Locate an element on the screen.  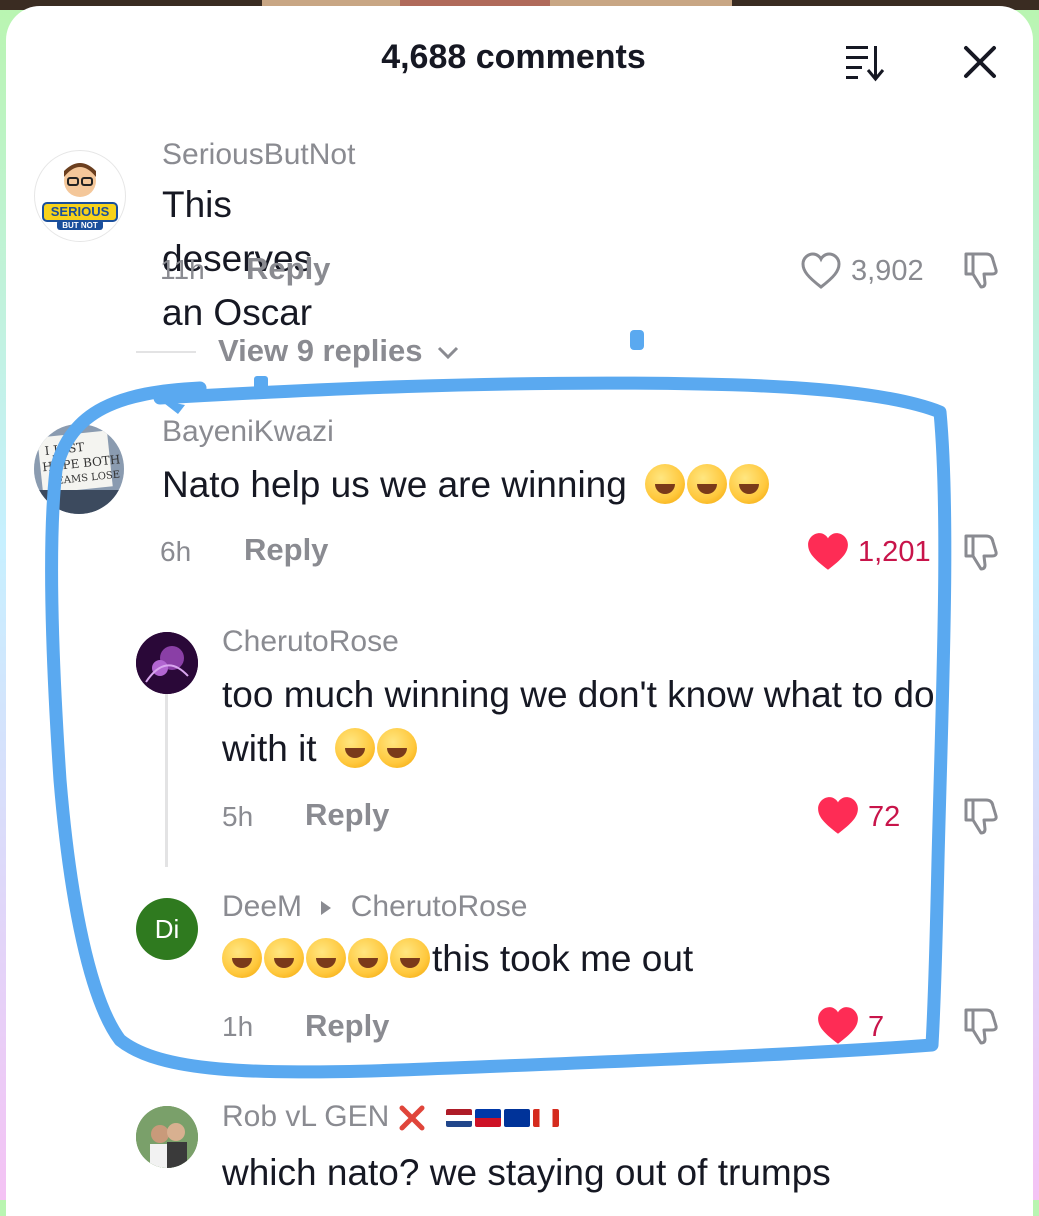
avatar-initials: Di is located at coordinates (167, 929).